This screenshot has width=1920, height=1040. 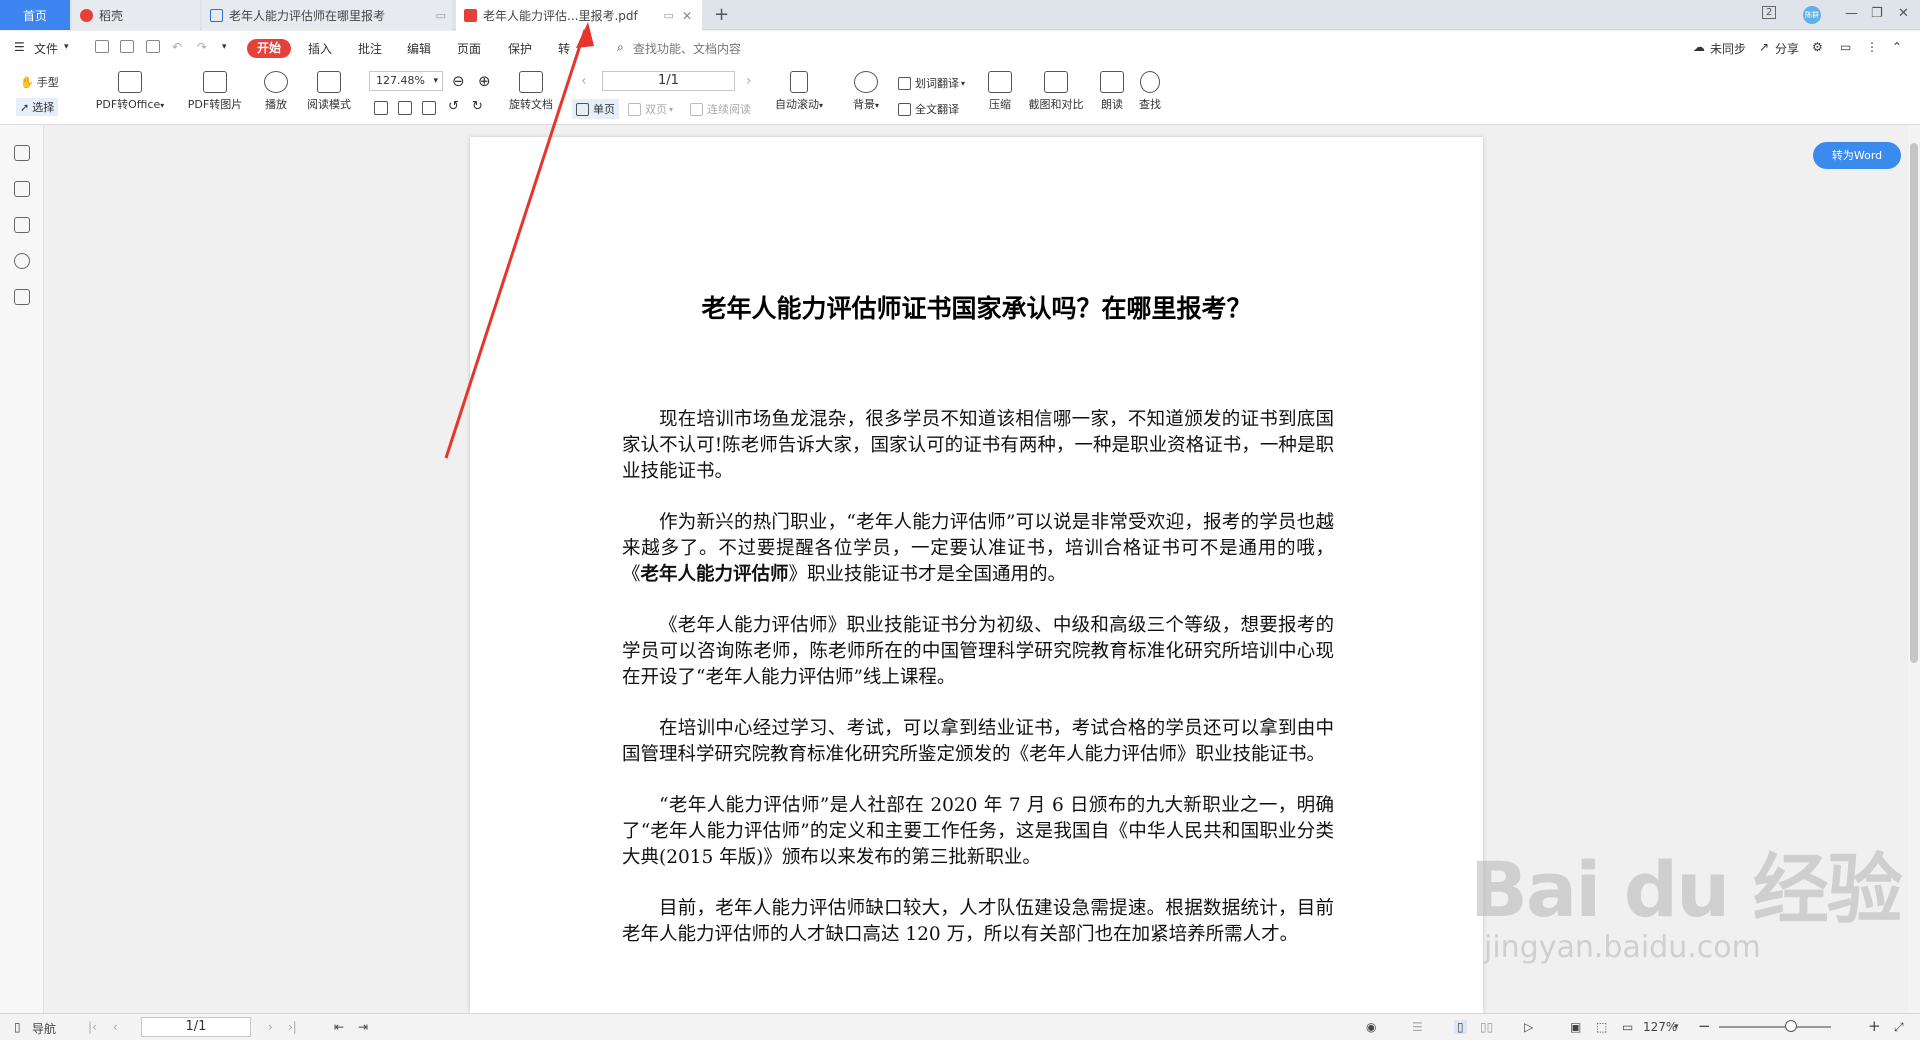 I want to click on pdf-to-image-button: PDF转图片, so click(x=215, y=91).